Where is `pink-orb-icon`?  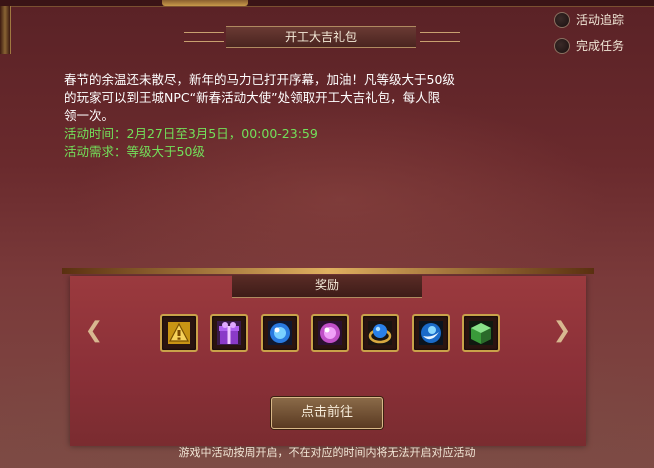 pink-orb-icon is located at coordinates (329, 333).